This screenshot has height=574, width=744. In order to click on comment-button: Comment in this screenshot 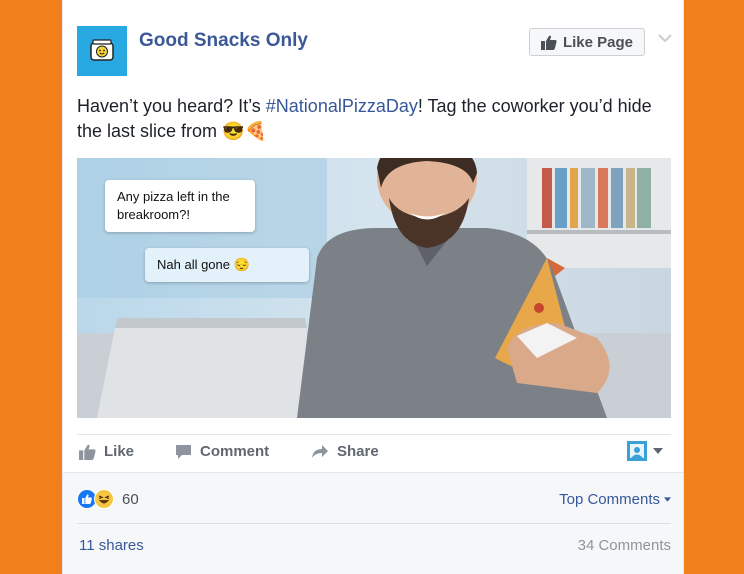, I will do `click(222, 451)`.